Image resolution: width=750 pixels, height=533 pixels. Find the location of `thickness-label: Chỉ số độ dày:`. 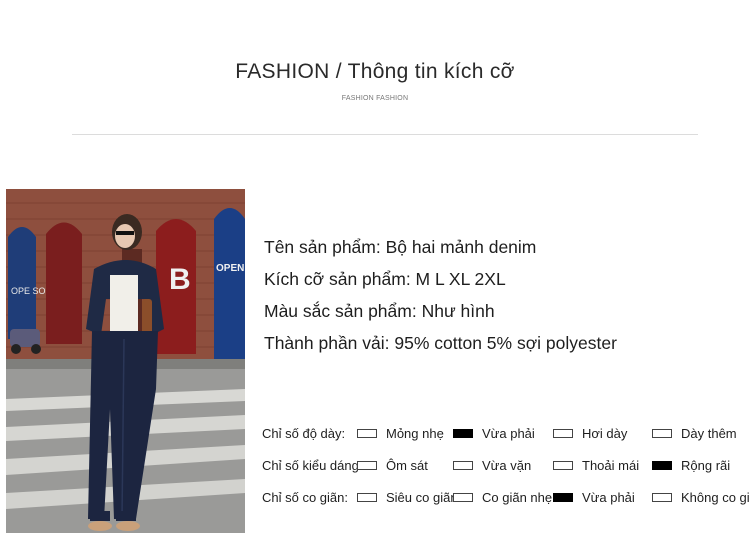

thickness-label: Chỉ số độ dày: is located at coordinates (304, 433).